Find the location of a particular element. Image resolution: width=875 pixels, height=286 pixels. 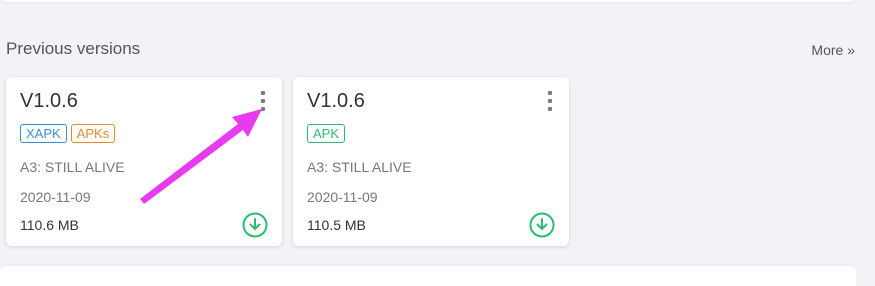

file-size: 110.5 MB is located at coordinates (336, 225).